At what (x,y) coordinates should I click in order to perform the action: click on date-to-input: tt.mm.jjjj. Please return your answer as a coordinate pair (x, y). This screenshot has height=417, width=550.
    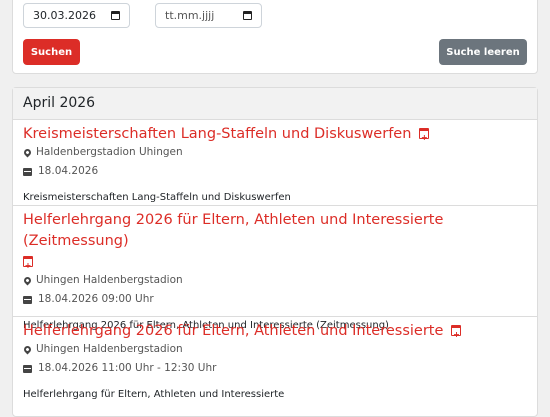
    Looking at the image, I should click on (208, 15).